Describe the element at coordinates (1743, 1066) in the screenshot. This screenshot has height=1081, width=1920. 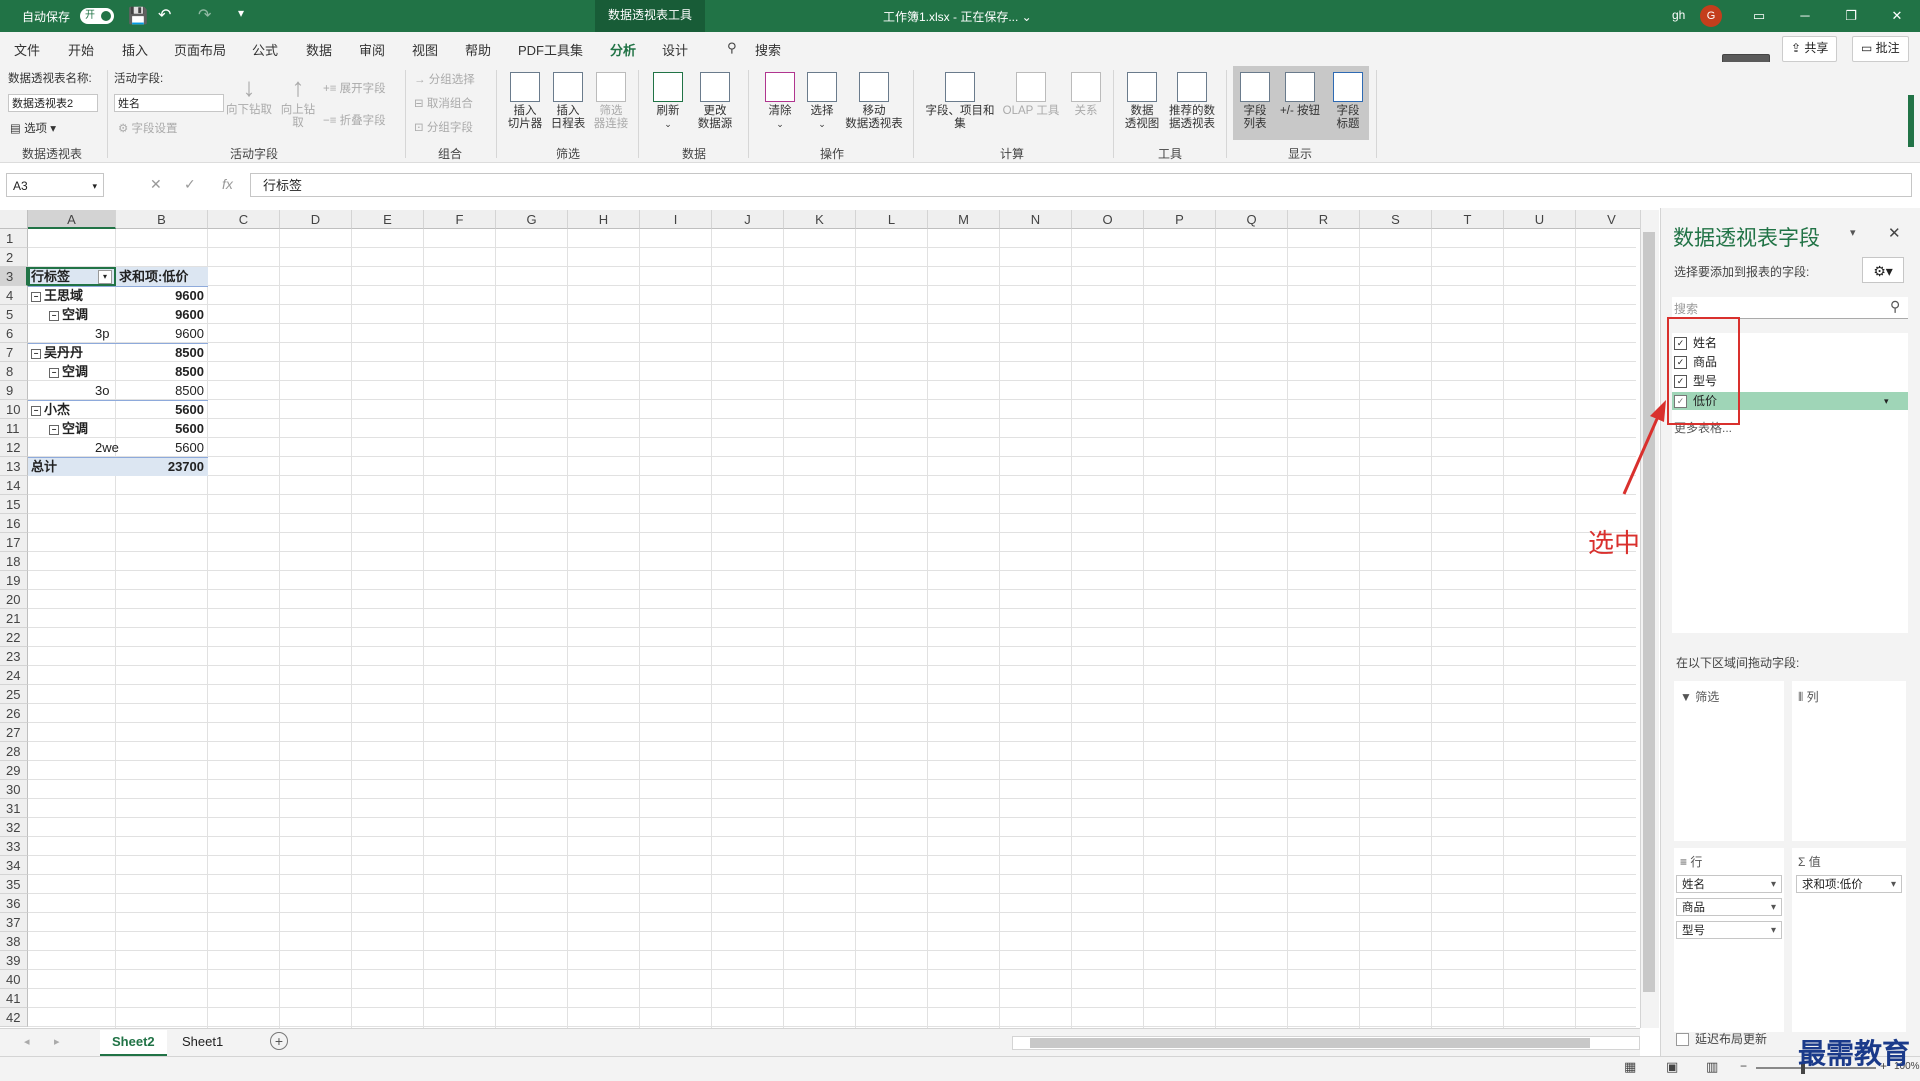
I see `zoom-out-icon: −` at that location.